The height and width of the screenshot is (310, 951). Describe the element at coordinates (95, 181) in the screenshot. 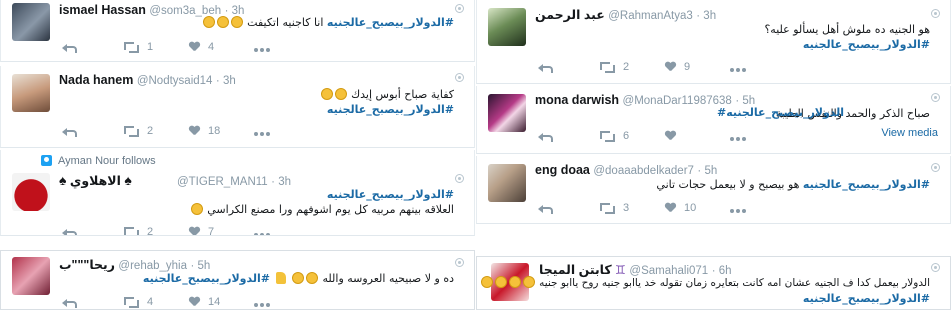

I see `author-name: الاهلاوي` at that location.